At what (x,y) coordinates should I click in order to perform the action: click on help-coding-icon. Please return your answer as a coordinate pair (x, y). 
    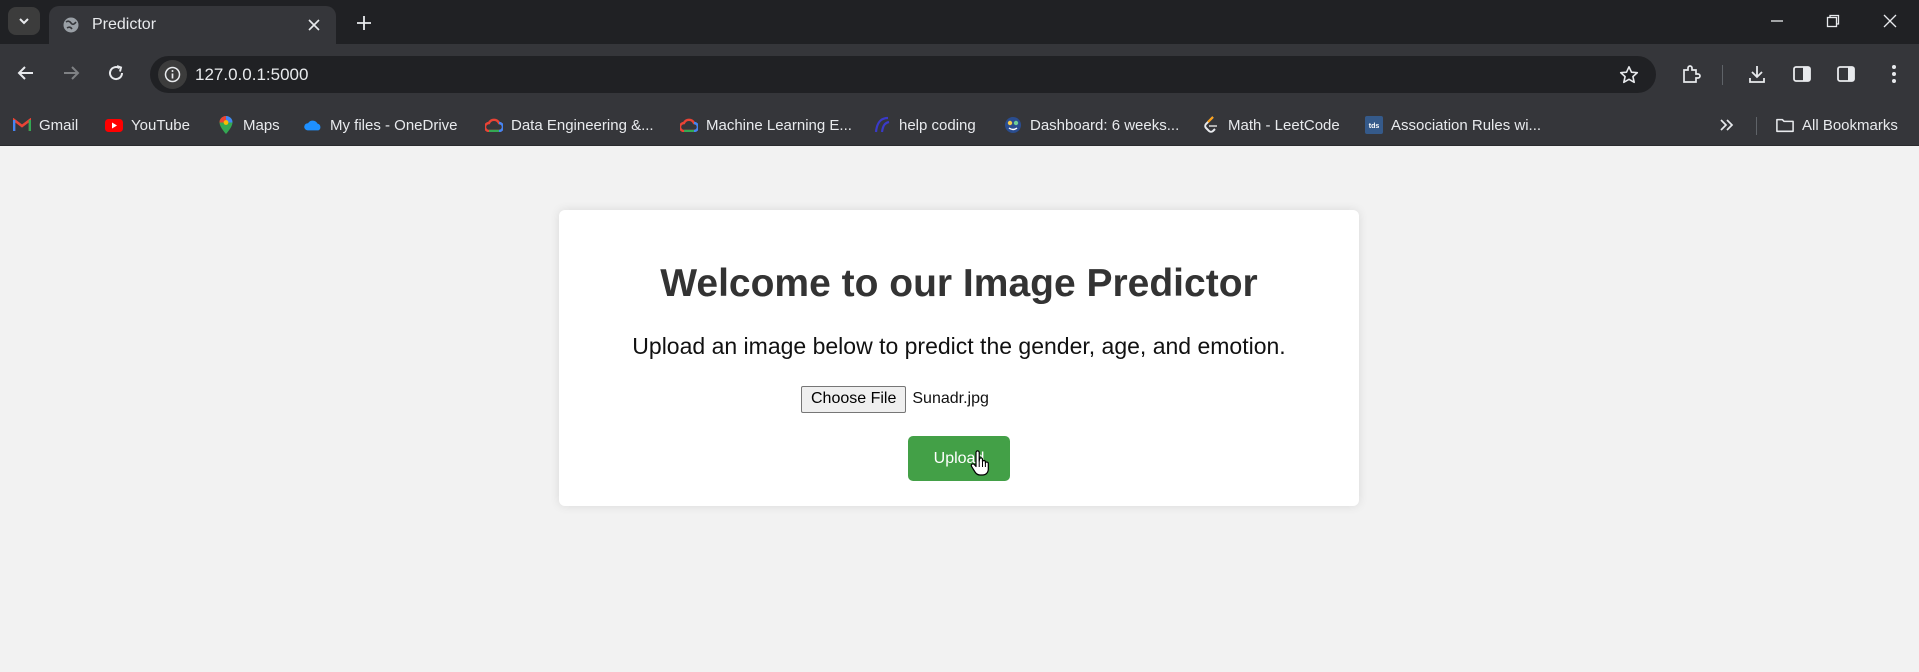
    Looking at the image, I should click on (882, 125).